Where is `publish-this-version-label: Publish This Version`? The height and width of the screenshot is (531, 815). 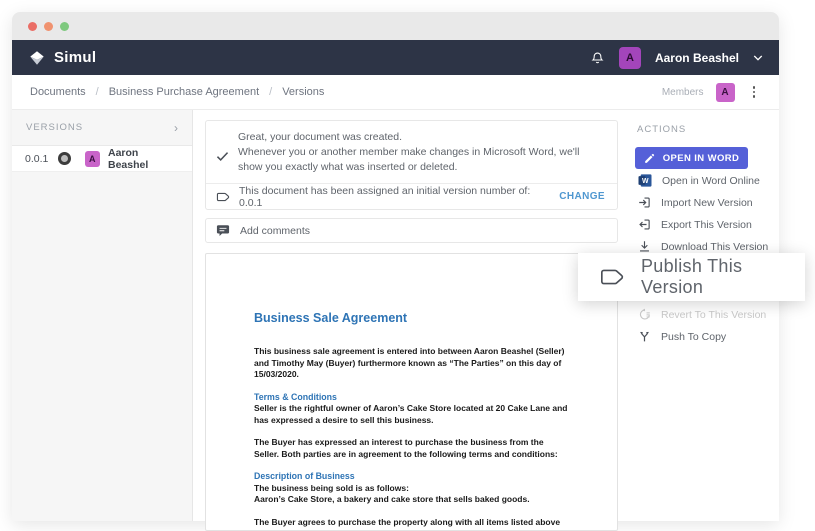
publish-this-version-label: Publish This Version is located at coordinates (692, 276).